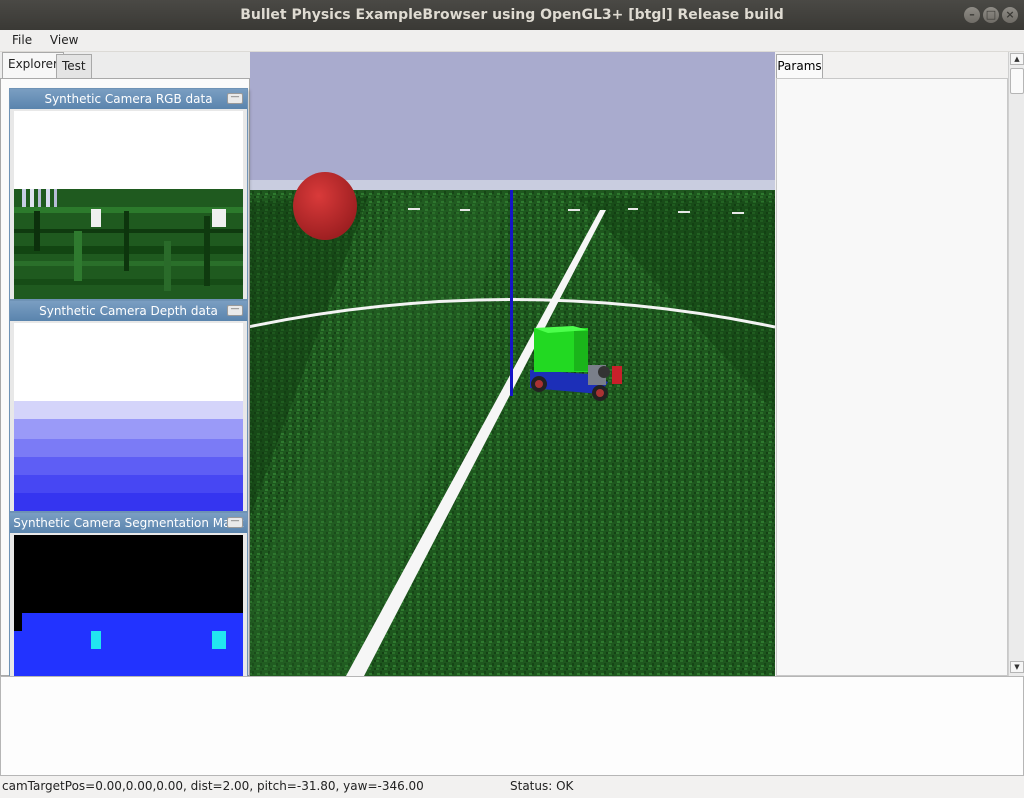 Image resolution: width=1024 pixels, height=798 pixels. I want to click on camera-rgb-minimize-button: —, so click(235, 98).